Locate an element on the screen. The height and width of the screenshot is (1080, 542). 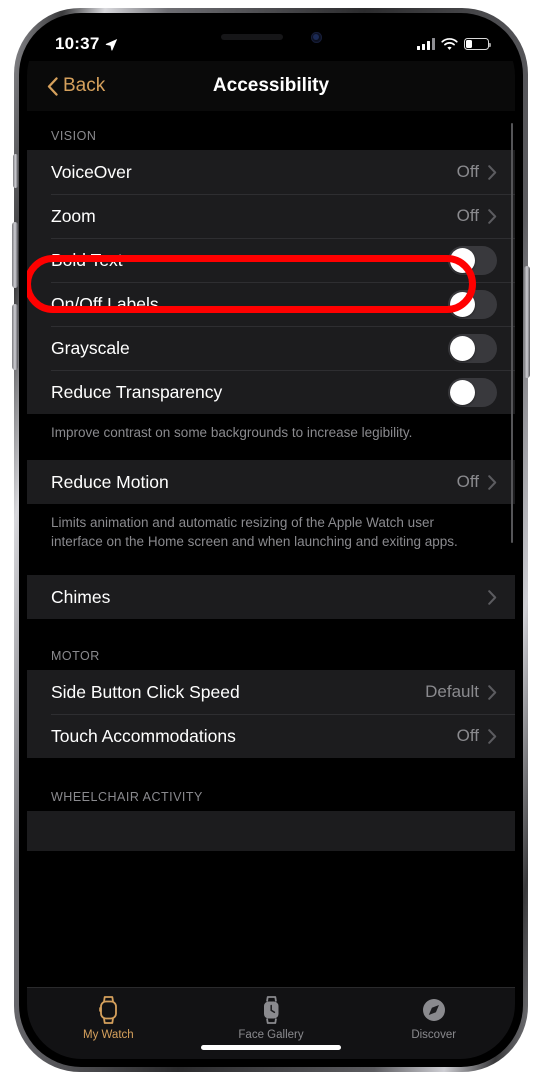
row-chimes: Chimes is located at coordinates (271, 597).